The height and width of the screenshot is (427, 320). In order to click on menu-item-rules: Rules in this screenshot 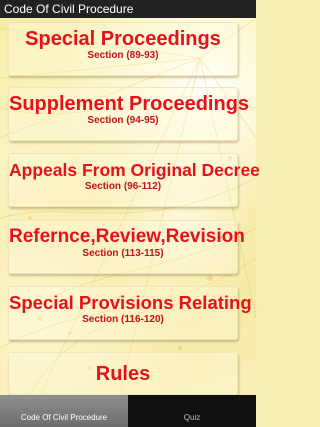, I will do `click(123, 373)`.